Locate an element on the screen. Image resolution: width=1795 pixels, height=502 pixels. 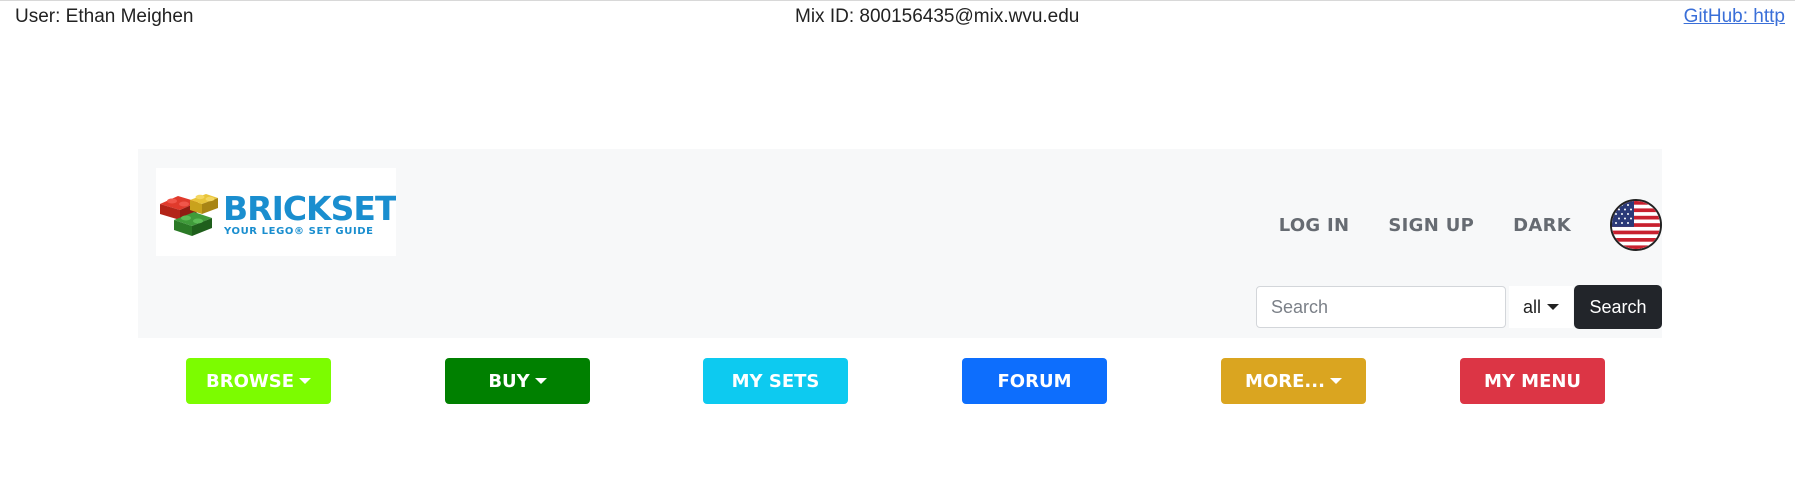
brickset-logo: BRICKSET YOUR LEGO® SET GUIDE is located at coordinates (276, 212).